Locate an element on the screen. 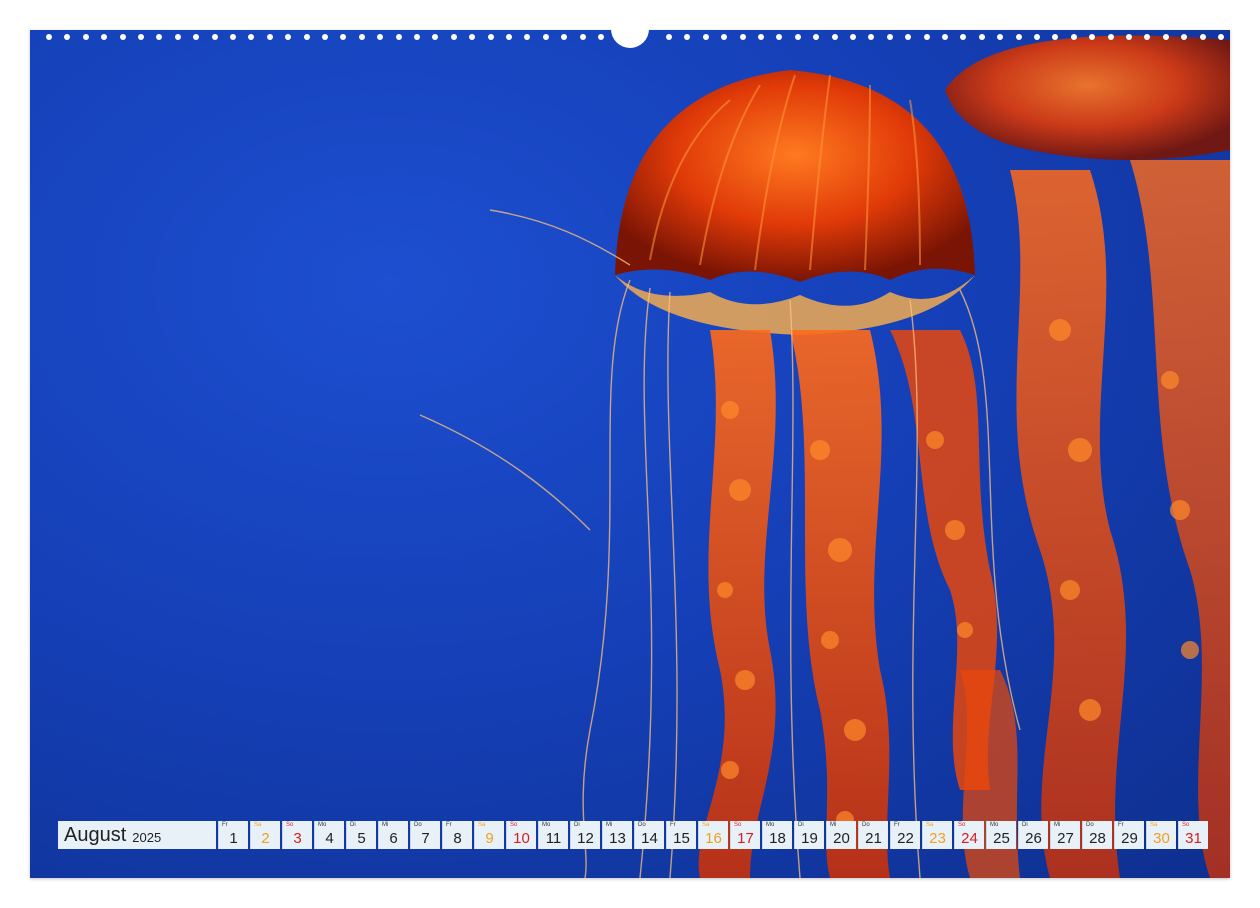  day-number: 15 is located at coordinates (681, 838).